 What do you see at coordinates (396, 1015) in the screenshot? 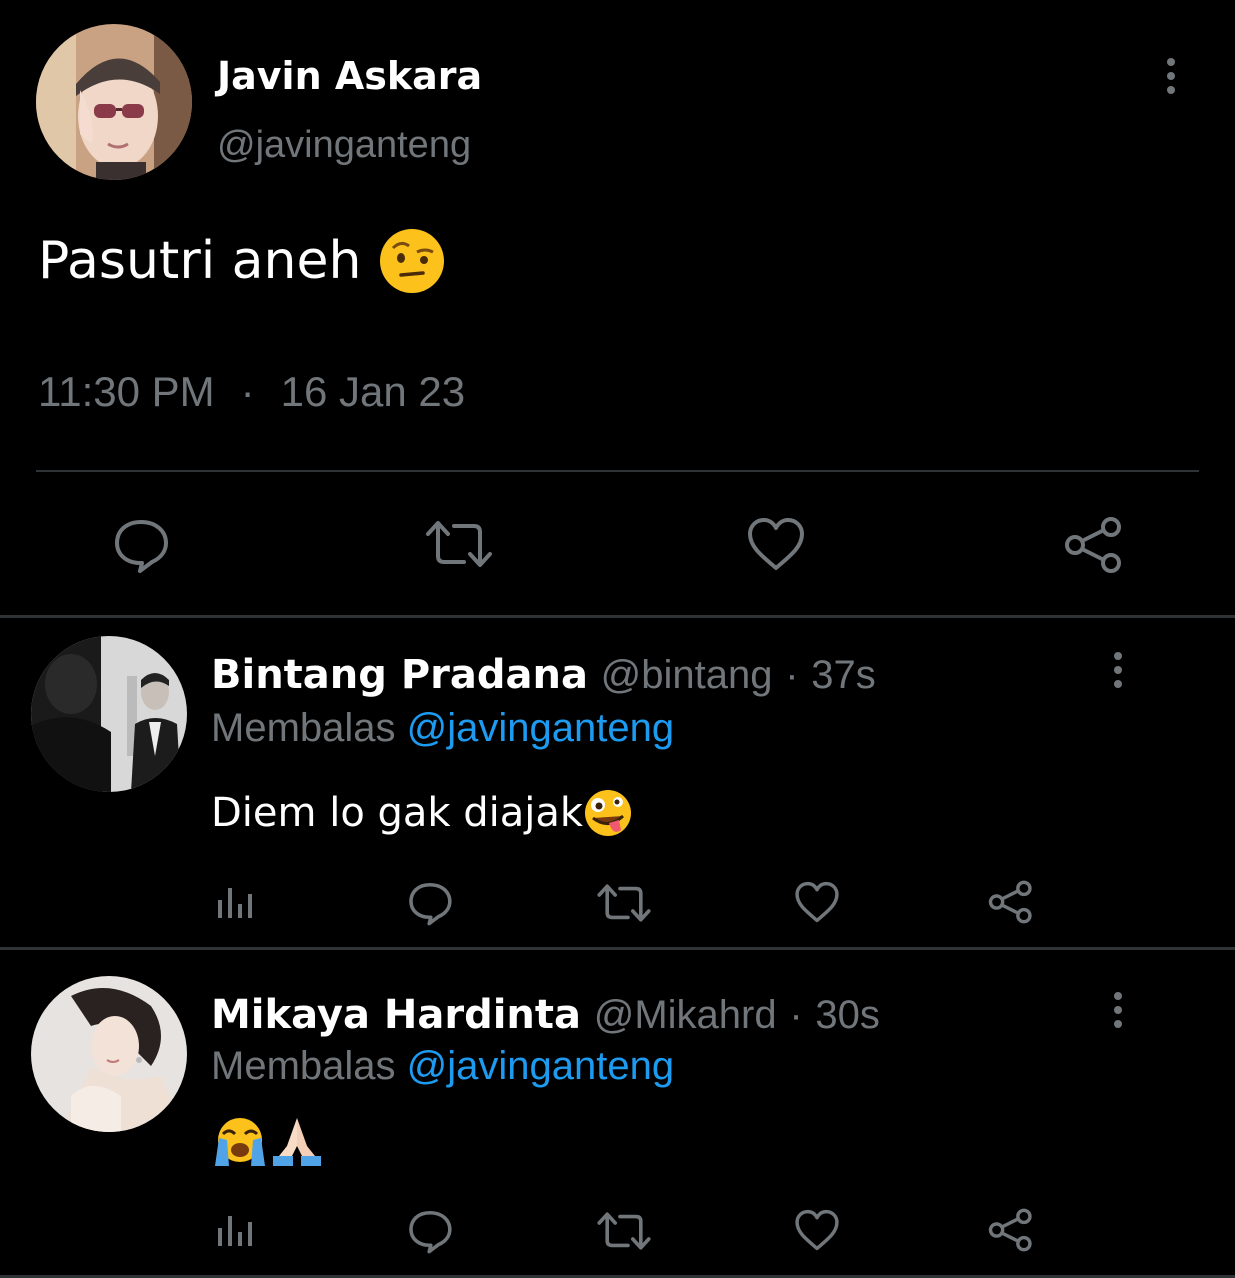
I see `display-name: Mikaya Hardinta` at bounding box center [396, 1015].